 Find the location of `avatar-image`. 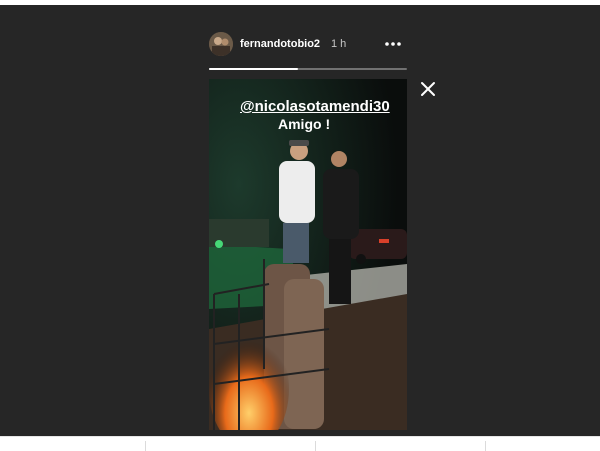

avatar-image is located at coordinates (221, 44).